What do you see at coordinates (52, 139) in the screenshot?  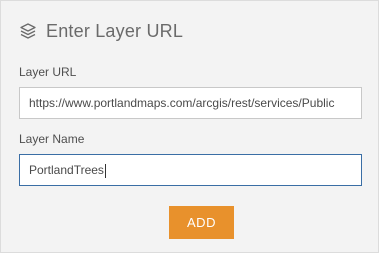 I see `layer-name-label: Layer Name` at bounding box center [52, 139].